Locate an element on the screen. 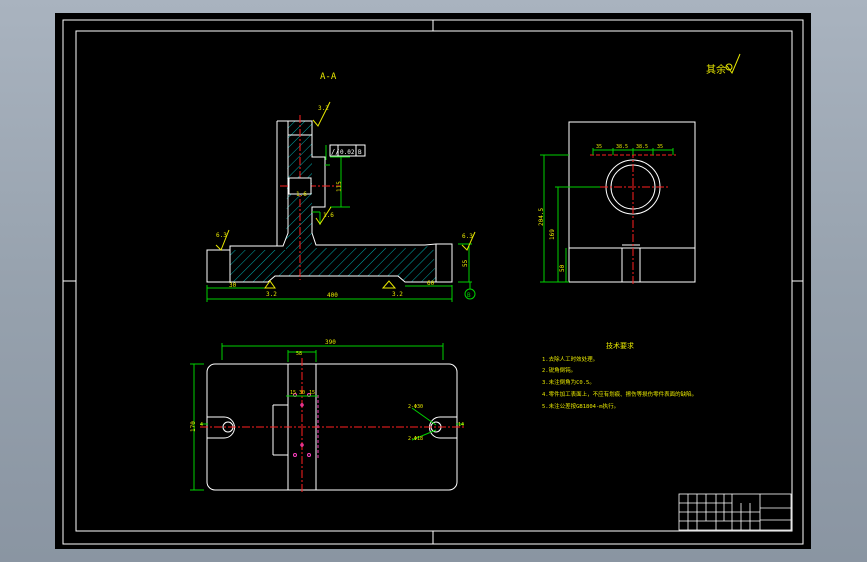  tolerance-datum: B is located at coordinates (360, 152).